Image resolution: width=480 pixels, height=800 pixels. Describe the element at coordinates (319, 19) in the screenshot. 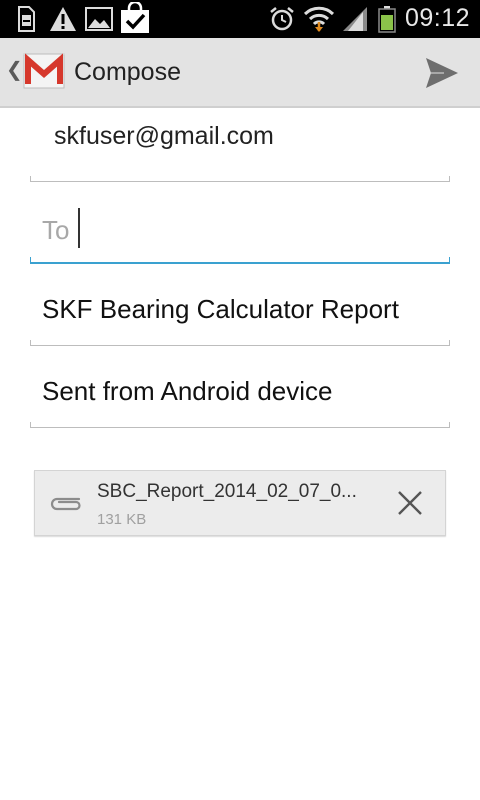

I see `wifi-icon` at that location.